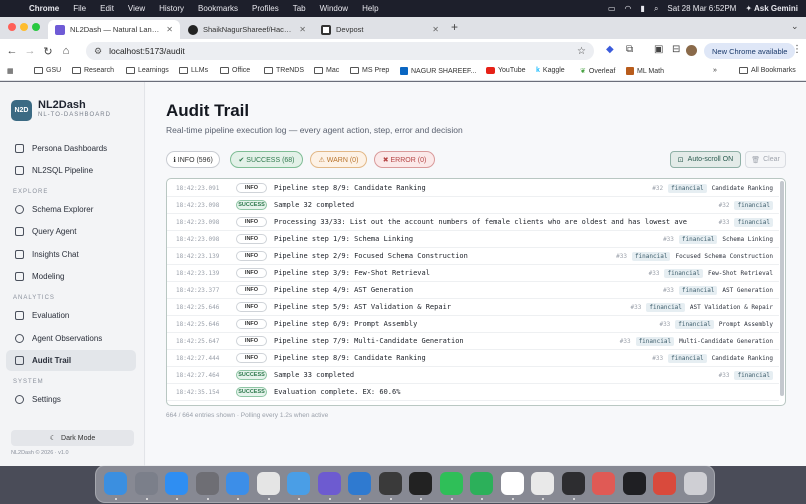 Image resolution: width=806 pixels, height=504 pixels. I want to click on zoom-window-icon, so click(36, 27).